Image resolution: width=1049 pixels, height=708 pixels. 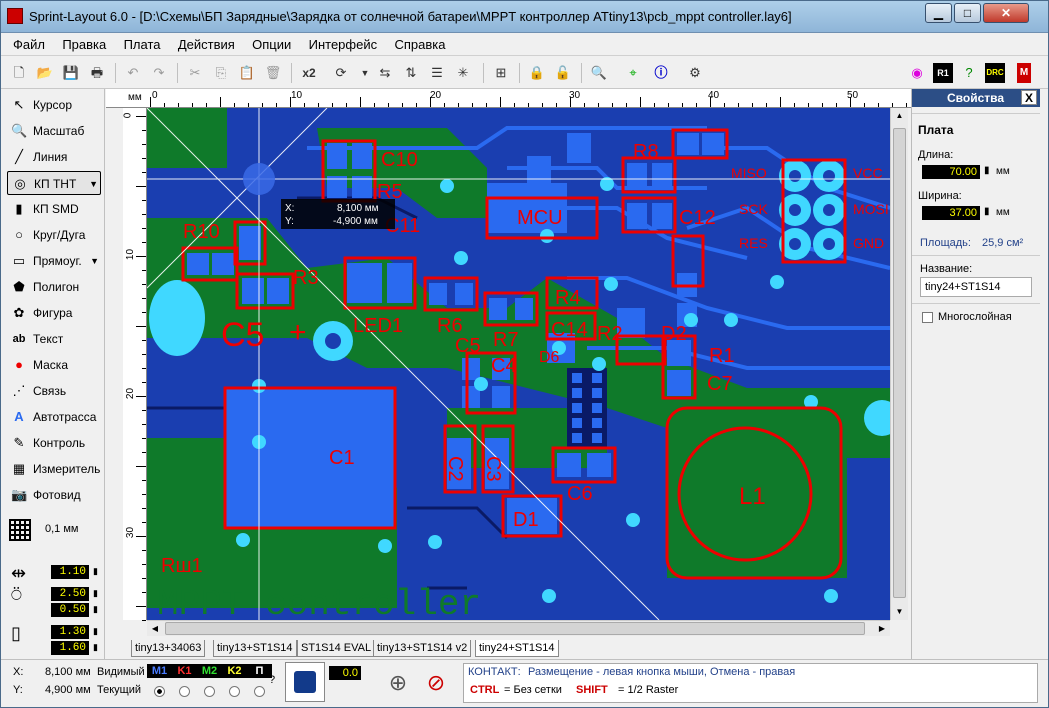 I want to click on horizontal-scrollbar: ◀ ▶, so click(x=518, y=628).